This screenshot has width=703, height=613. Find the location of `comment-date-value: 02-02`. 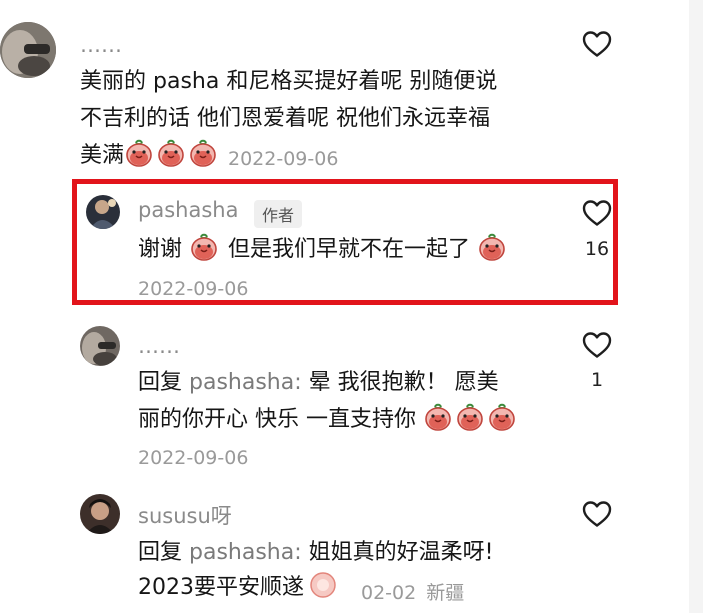

comment-date-value: 02-02 is located at coordinates (389, 593).